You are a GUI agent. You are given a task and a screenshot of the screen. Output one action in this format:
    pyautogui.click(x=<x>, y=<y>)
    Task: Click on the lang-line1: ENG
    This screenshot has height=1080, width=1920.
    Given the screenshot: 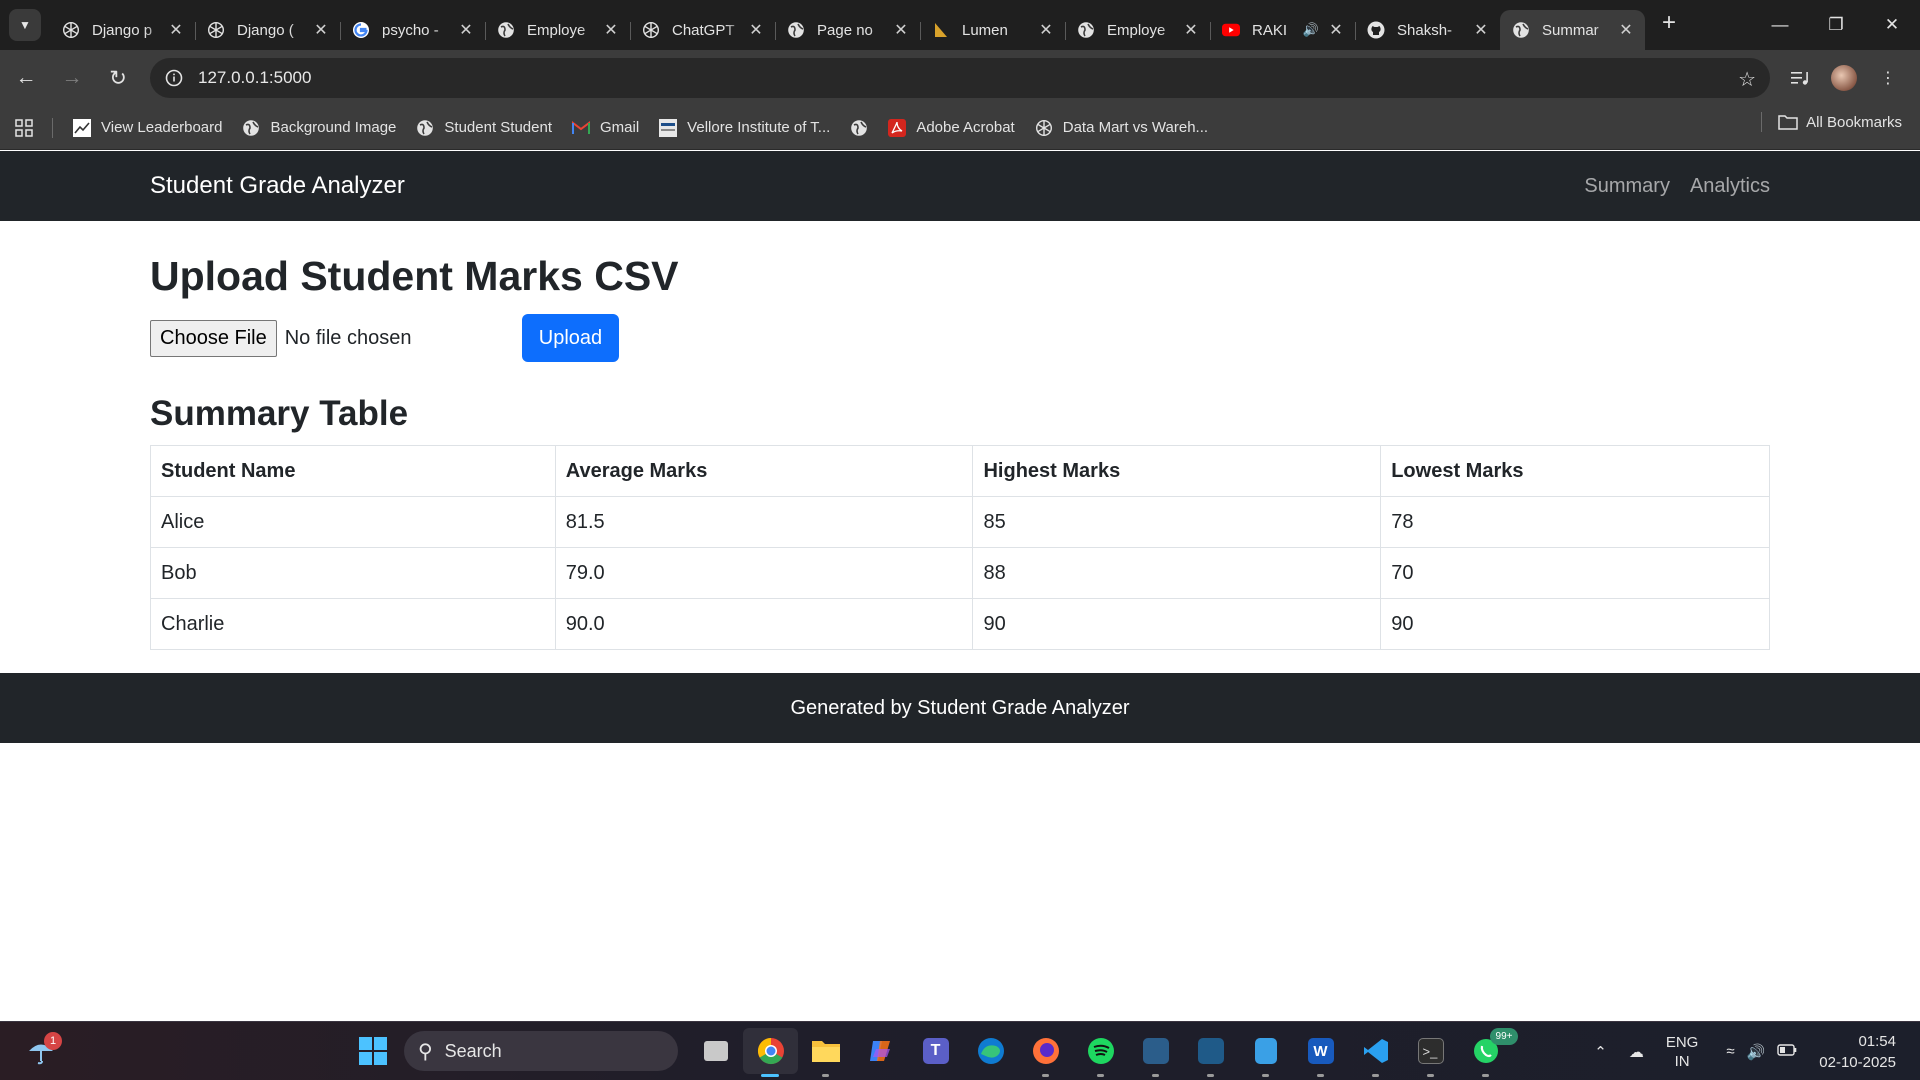 What is the action you would take?
    pyautogui.click(x=1682, y=1042)
    